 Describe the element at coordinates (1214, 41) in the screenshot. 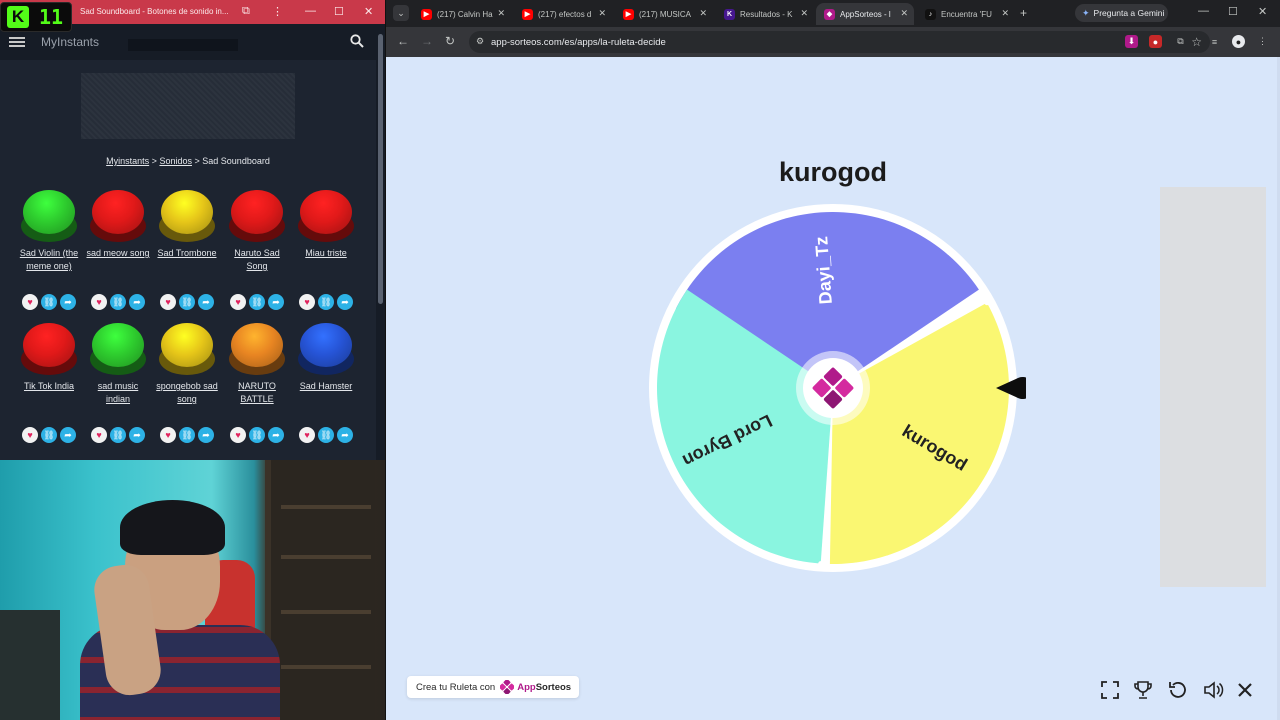

I see `reading-list-icon: ≡` at that location.